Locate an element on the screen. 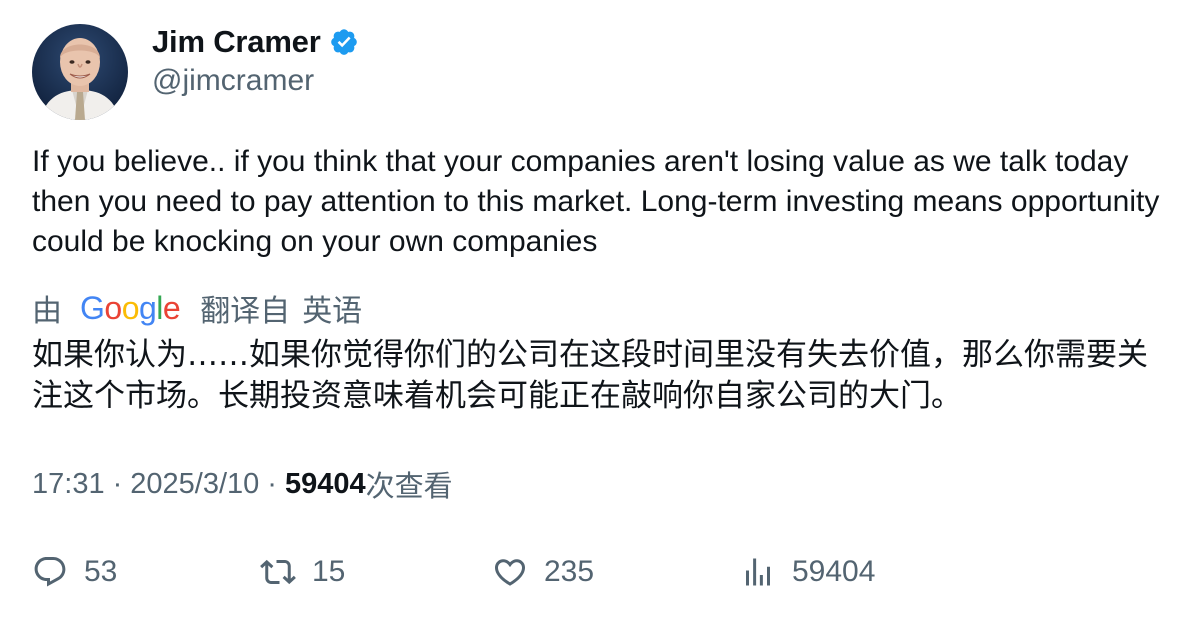 The width and height of the screenshot is (1196, 618). author-name-row: Jim Cramer is located at coordinates (255, 42).